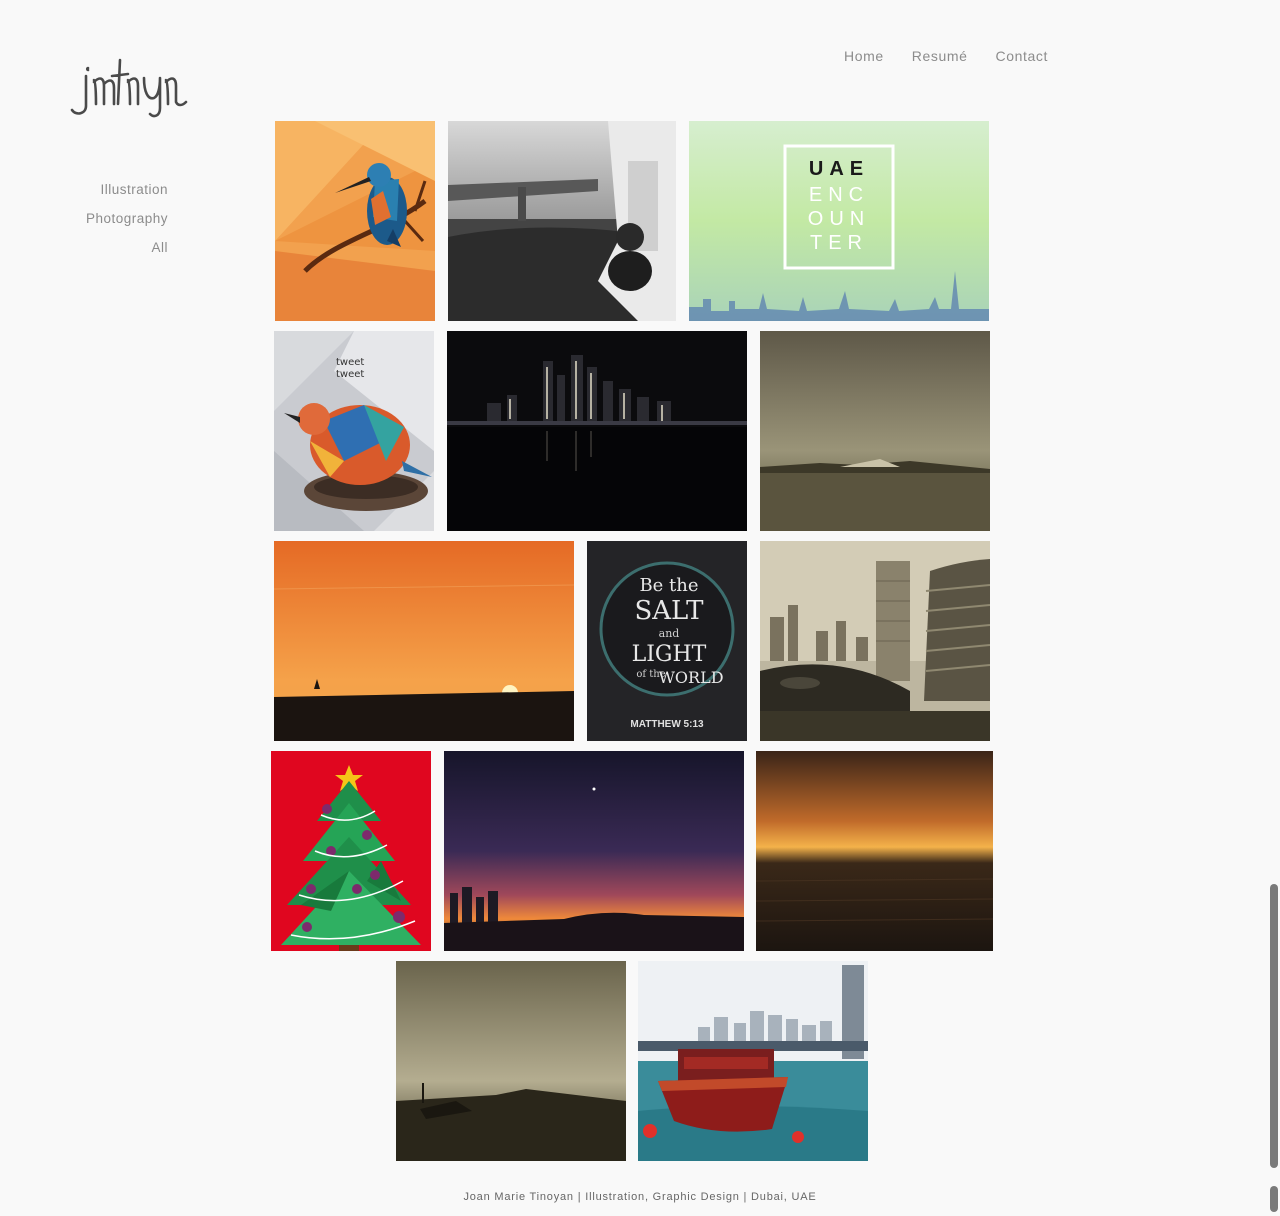 The width and height of the screenshot is (1280, 1216). Describe the element at coordinates (669, 633) in the screenshot. I see `artwork-text-line: and` at that location.